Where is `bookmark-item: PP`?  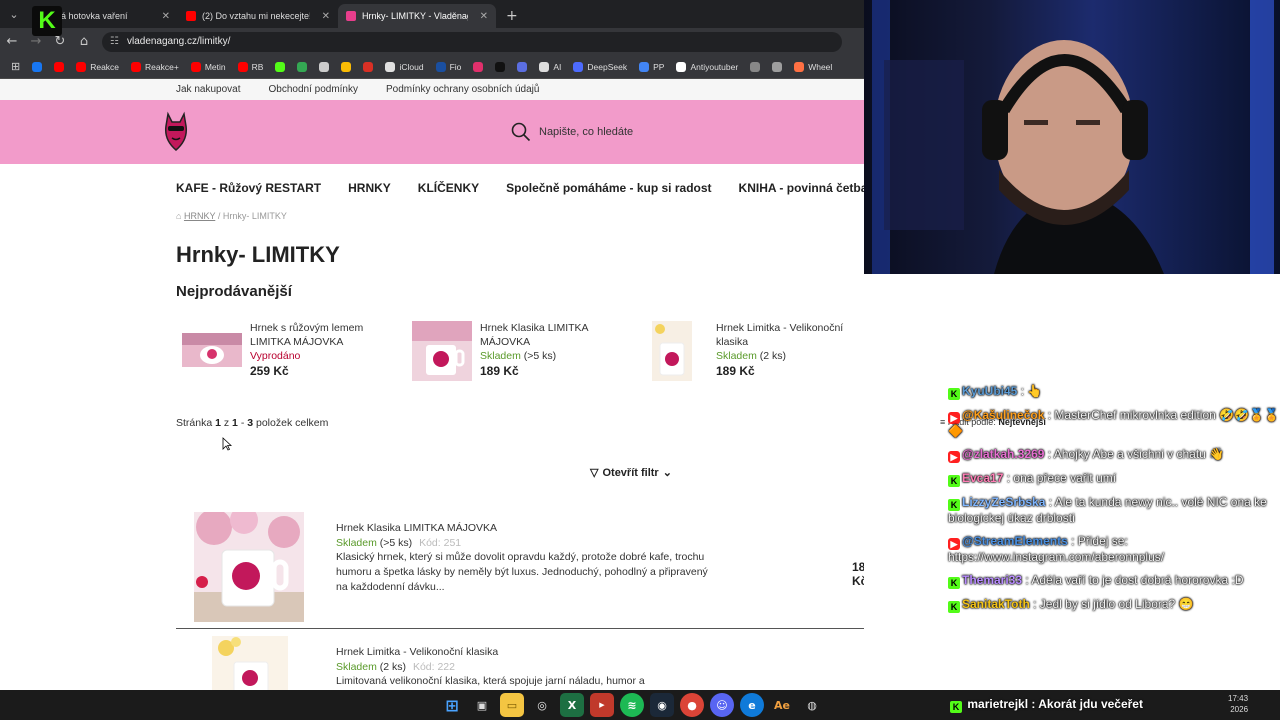
bookmark-item: PP is located at coordinates (651, 66).